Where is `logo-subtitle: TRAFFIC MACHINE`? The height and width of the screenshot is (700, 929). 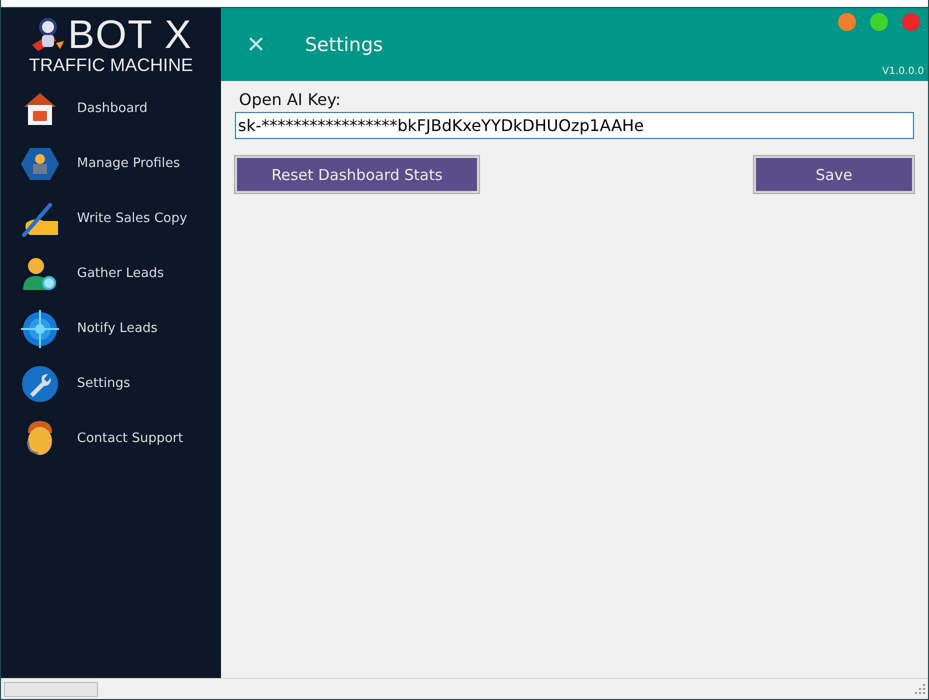 logo-subtitle: TRAFFIC MACHINE is located at coordinates (111, 64).